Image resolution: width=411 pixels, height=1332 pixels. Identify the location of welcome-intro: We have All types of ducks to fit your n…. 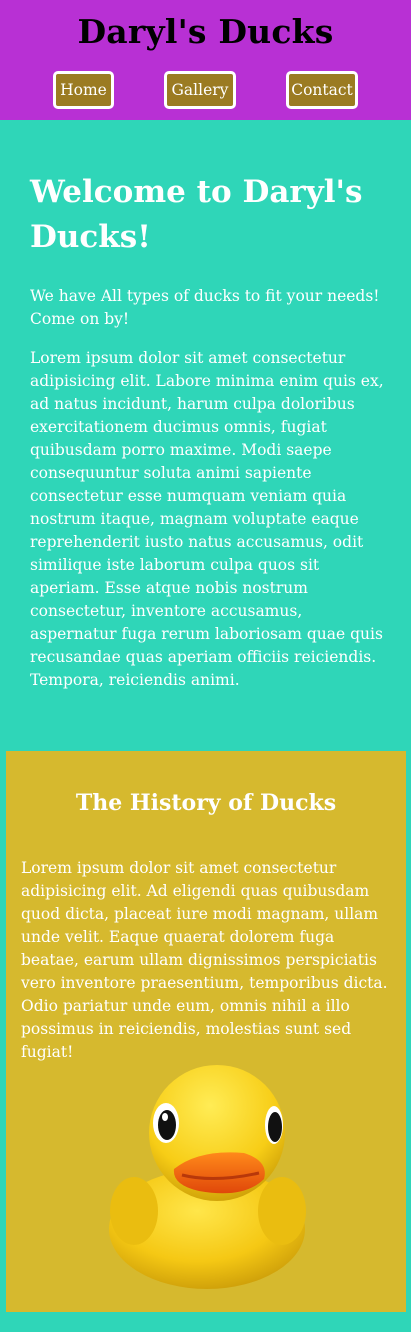
(205, 307).